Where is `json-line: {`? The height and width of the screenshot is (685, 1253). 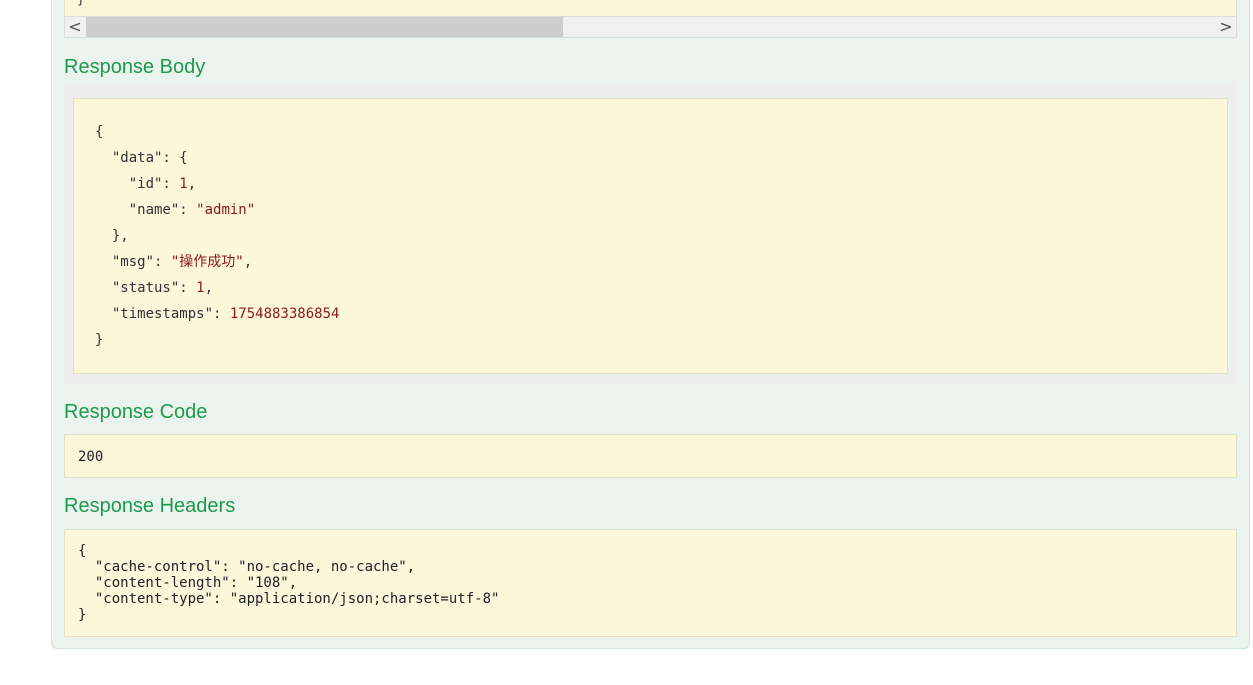 json-line: { is located at coordinates (661, 132).